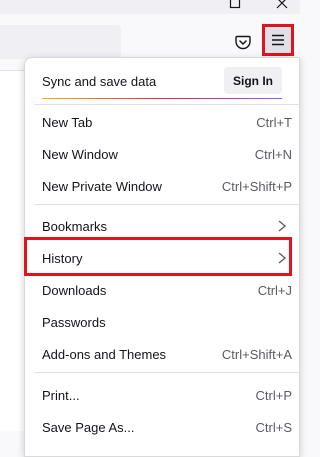 The width and height of the screenshot is (320, 457). What do you see at coordinates (163, 395) in the screenshot?
I see `menu-item-print: Print... Ctrl+P` at bounding box center [163, 395].